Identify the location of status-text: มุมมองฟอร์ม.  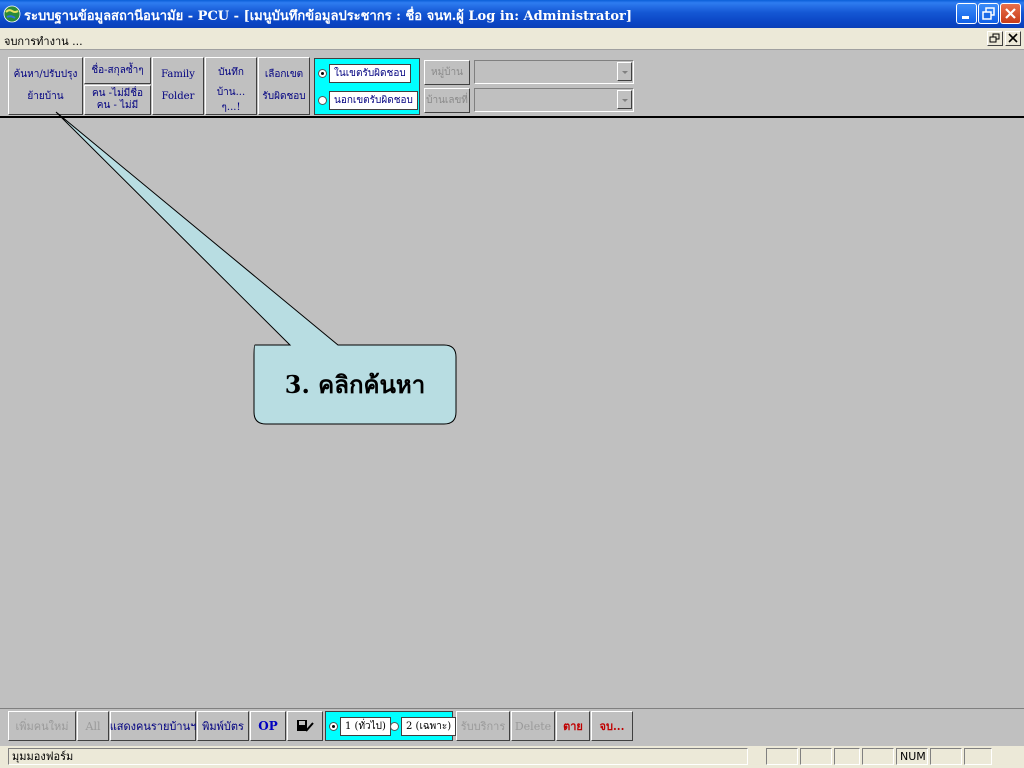
(378, 756).